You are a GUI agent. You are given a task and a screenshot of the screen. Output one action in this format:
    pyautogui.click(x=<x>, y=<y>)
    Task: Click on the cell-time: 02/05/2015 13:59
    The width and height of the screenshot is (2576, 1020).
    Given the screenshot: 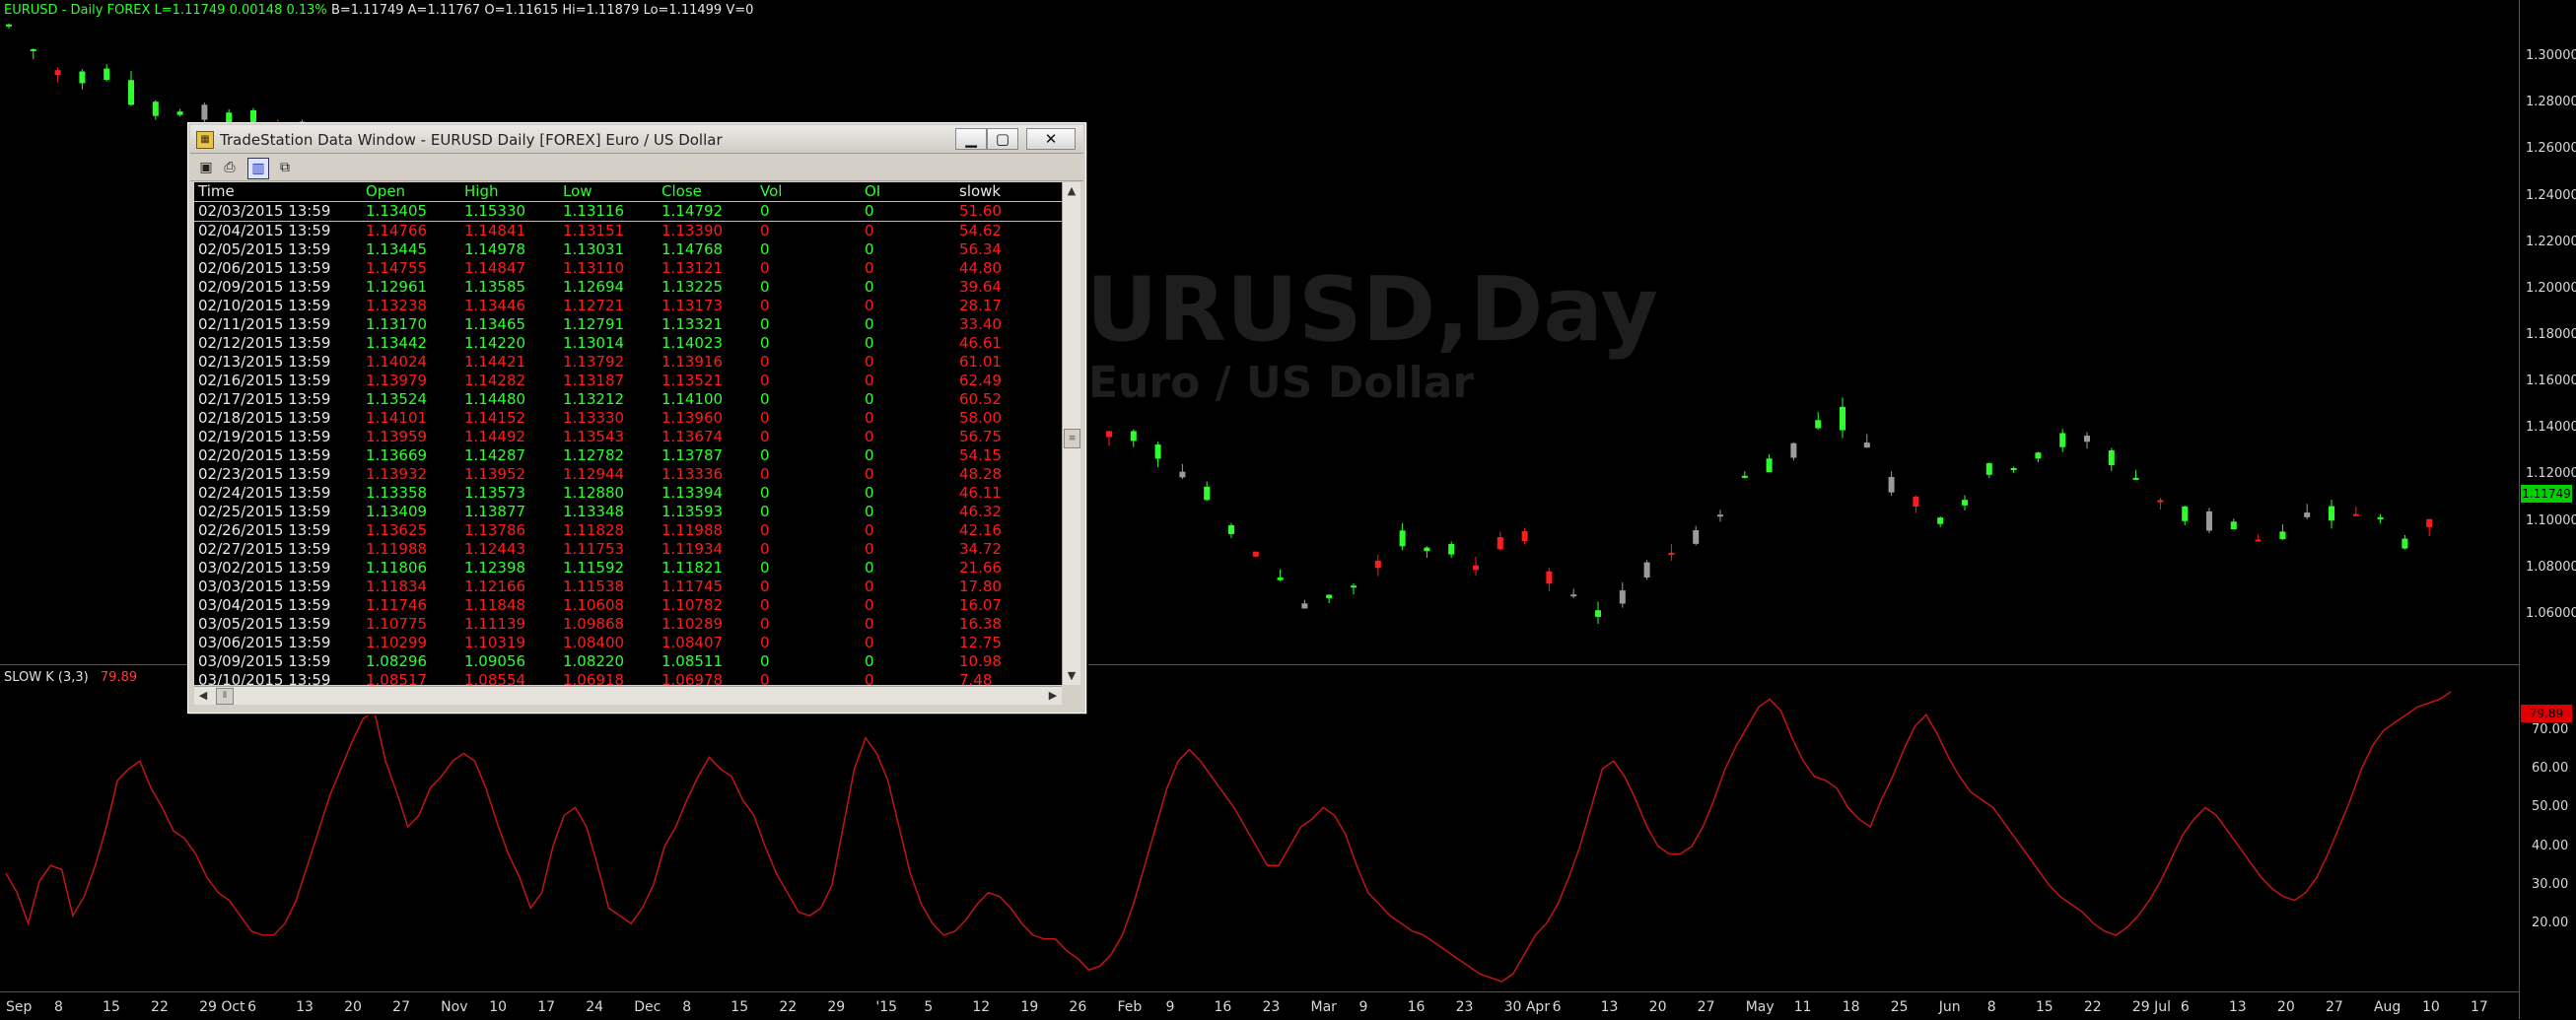 What is the action you would take?
    pyautogui.click(x=264, y=249)
    